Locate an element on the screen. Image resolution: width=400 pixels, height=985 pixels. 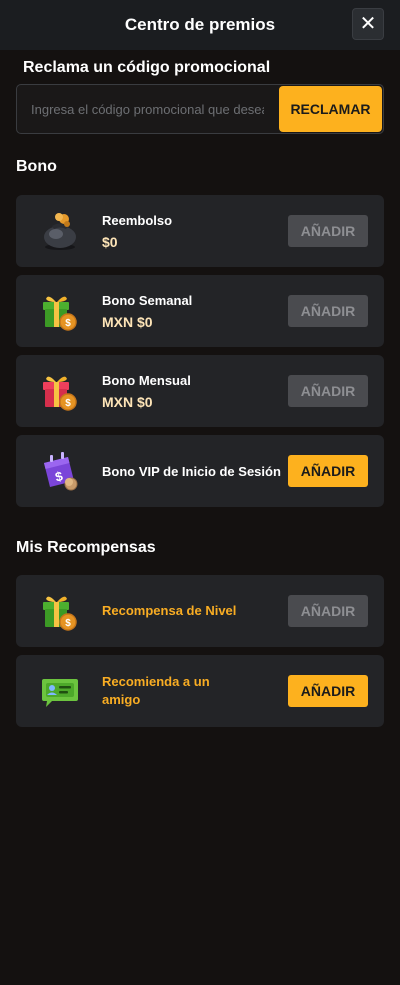
close-icon: ✕ is located at coordinates (368, 24).